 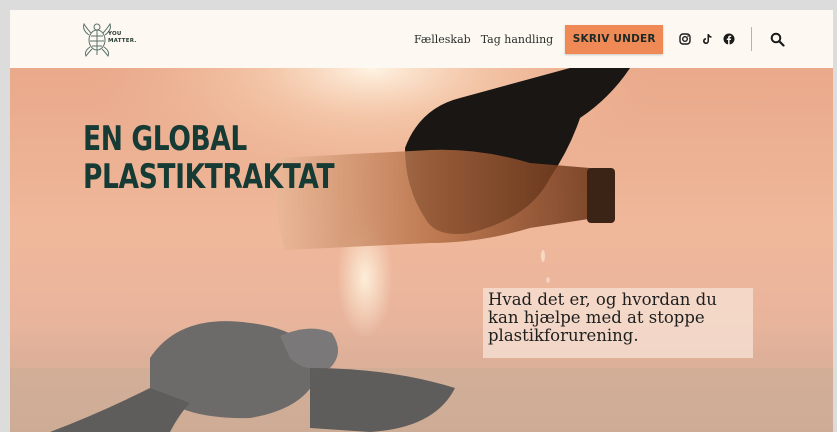 I want to click on hero-title-line-1: EN GLOBAL, so click(x=165, y=139).